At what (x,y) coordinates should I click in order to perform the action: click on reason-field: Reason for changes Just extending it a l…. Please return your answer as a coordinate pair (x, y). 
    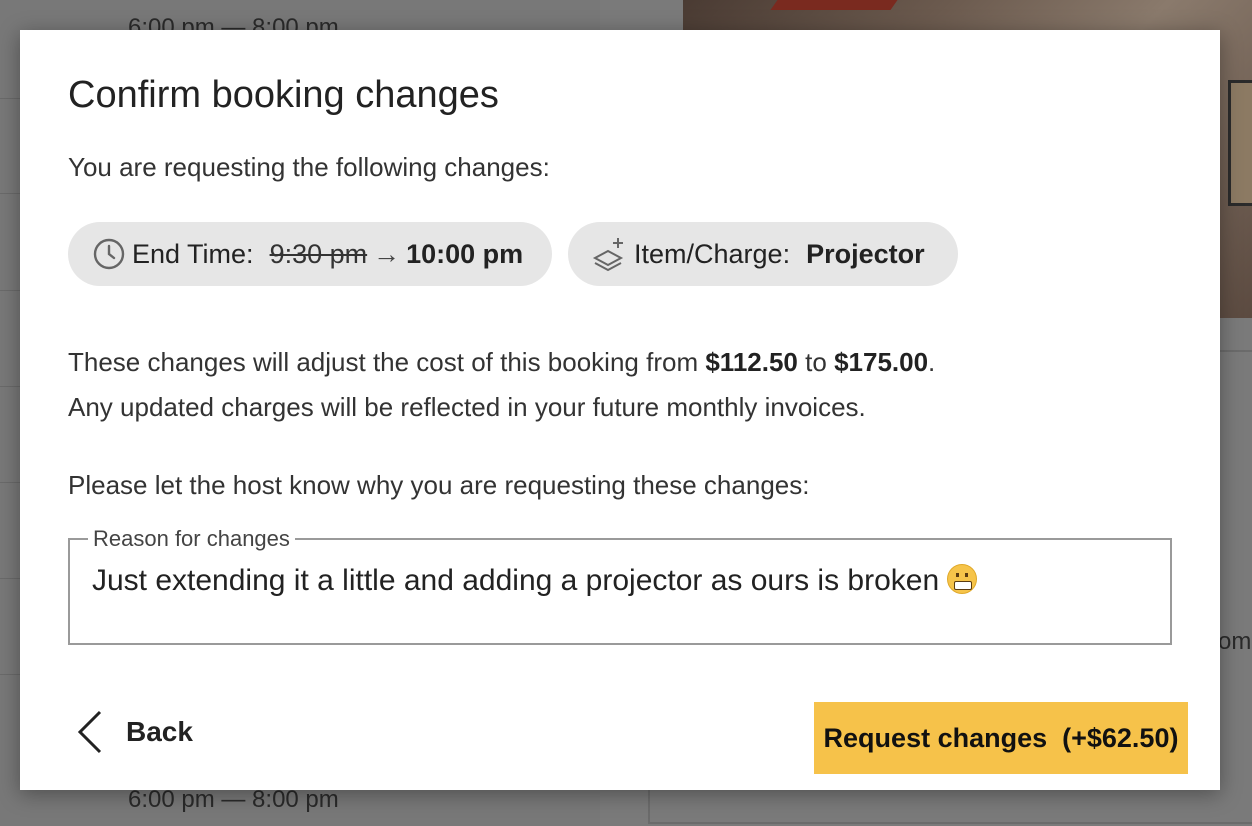
    Looking at the image, I should click on (620, 585).